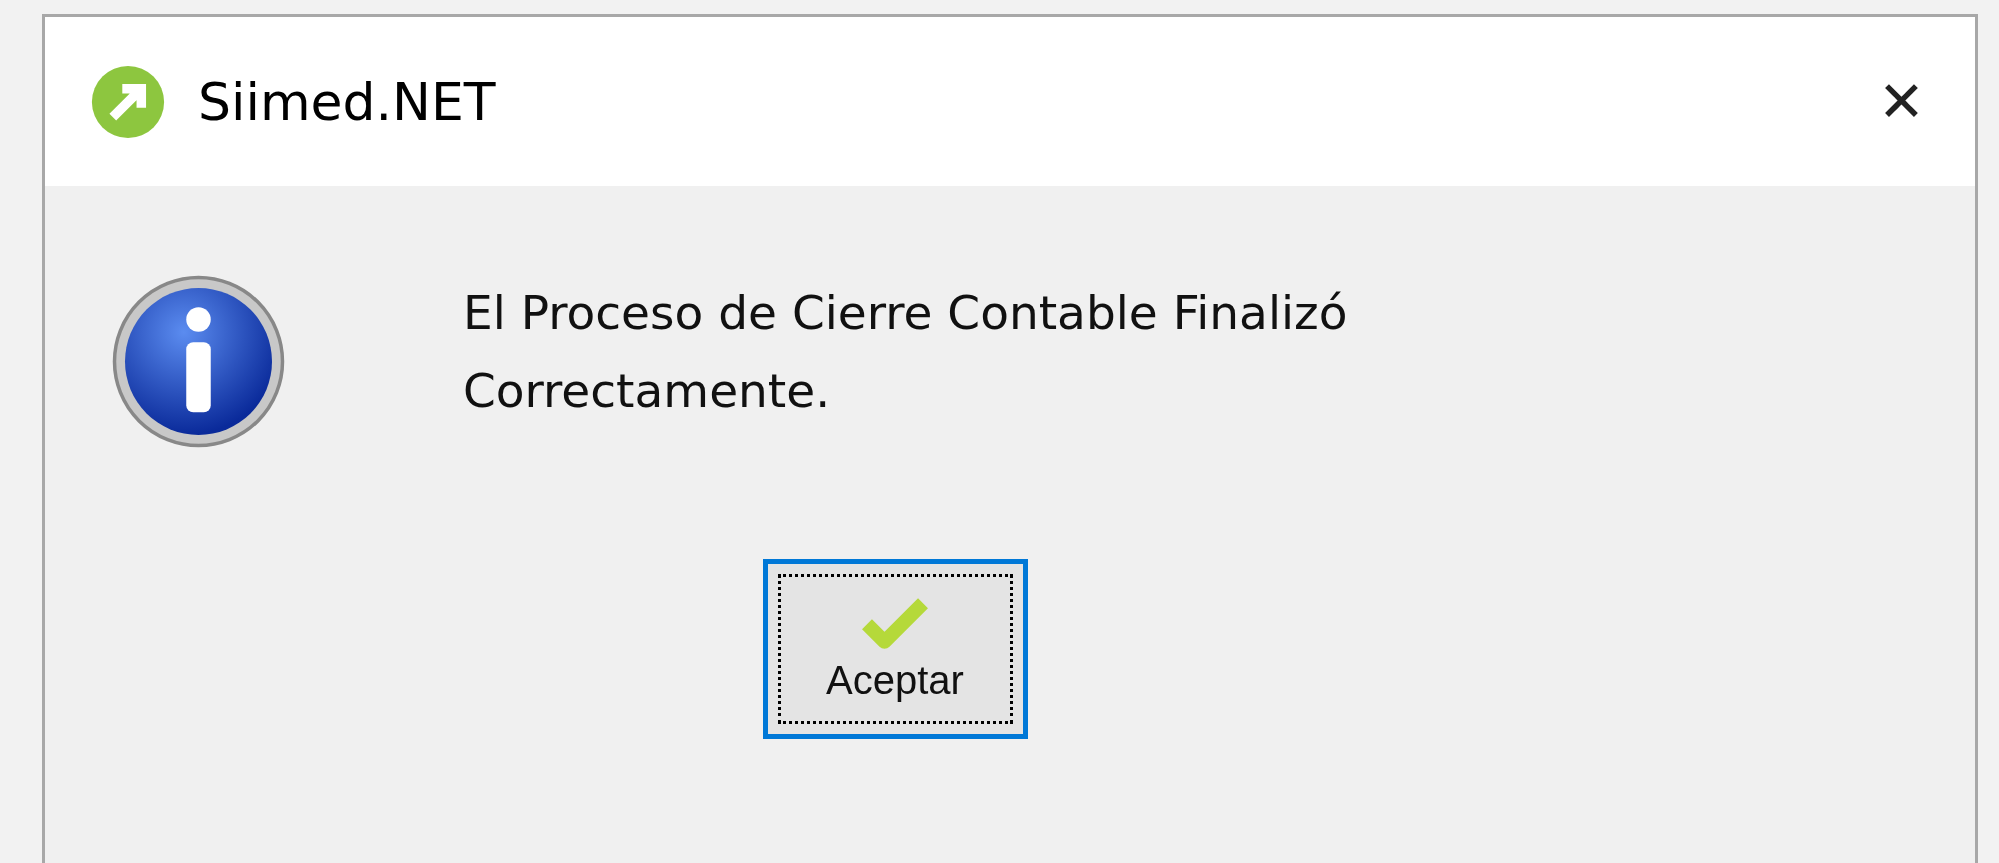  What do you see at coordinates (895, 649) in the screenshot?
I see `accept-button: Aceptar` at bounding box center [895, 649].